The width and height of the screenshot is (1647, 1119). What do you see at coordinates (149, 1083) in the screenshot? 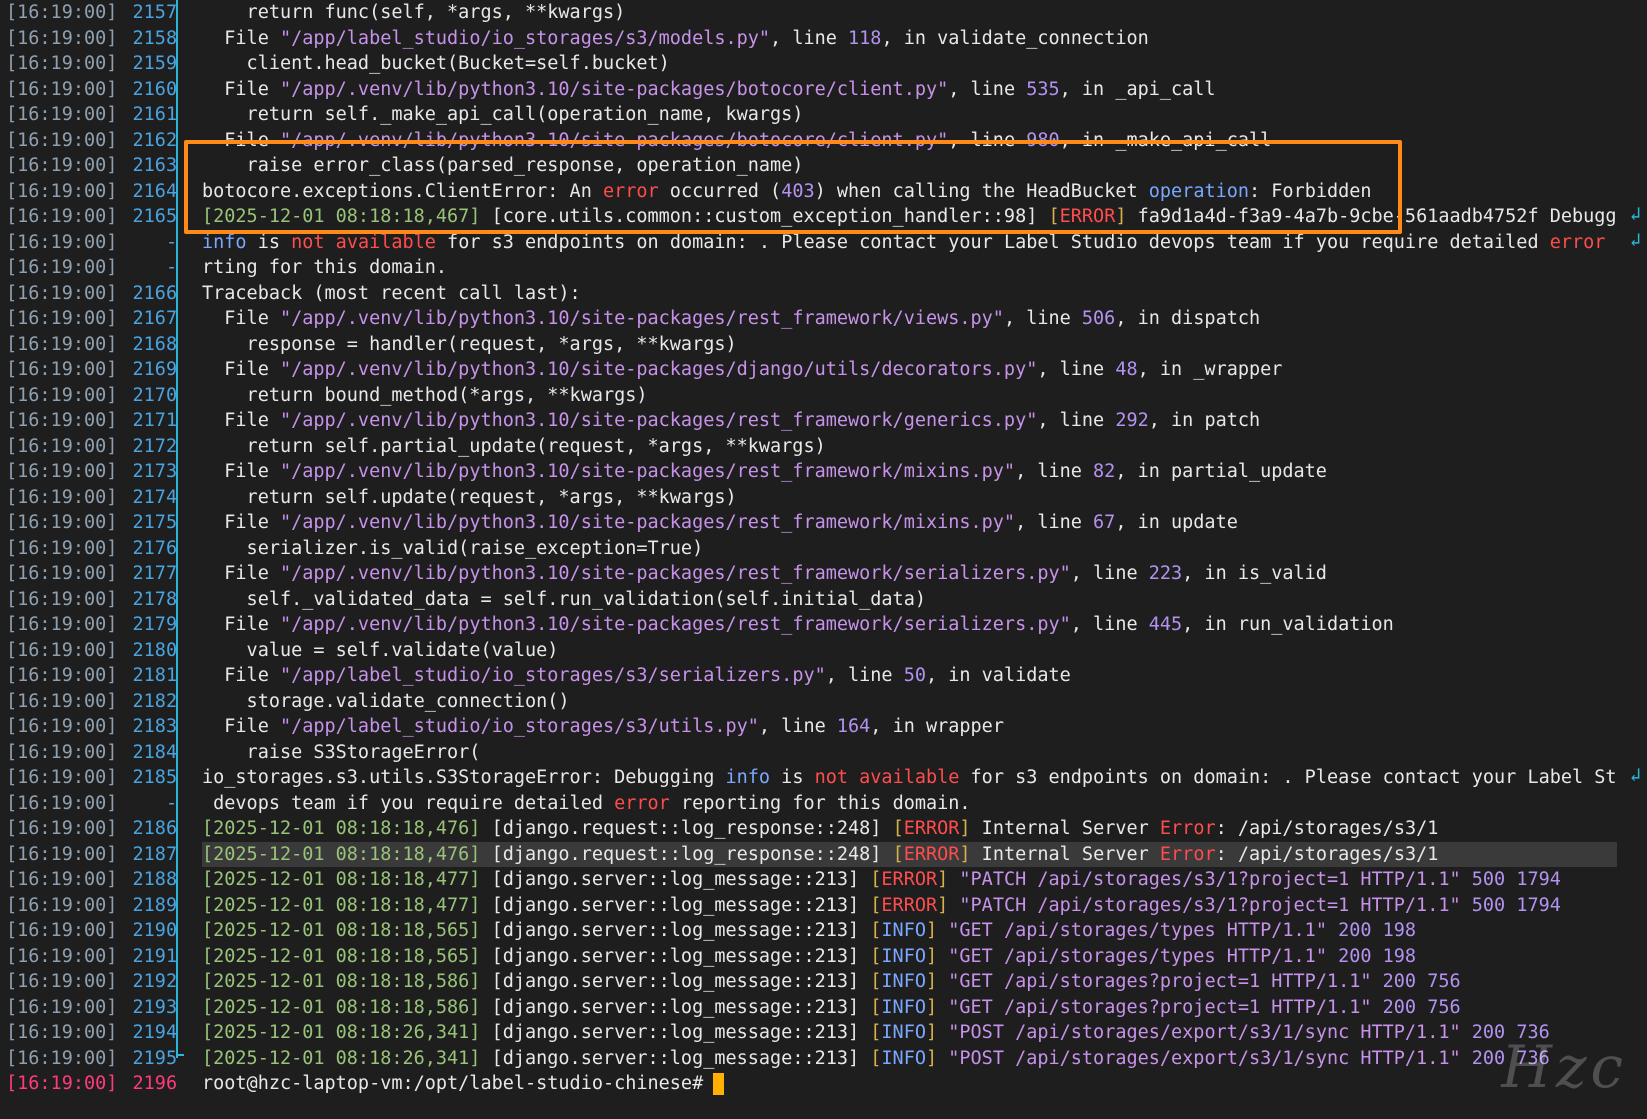
I see `line-number: 2196` at bounding box center [149, 1083].